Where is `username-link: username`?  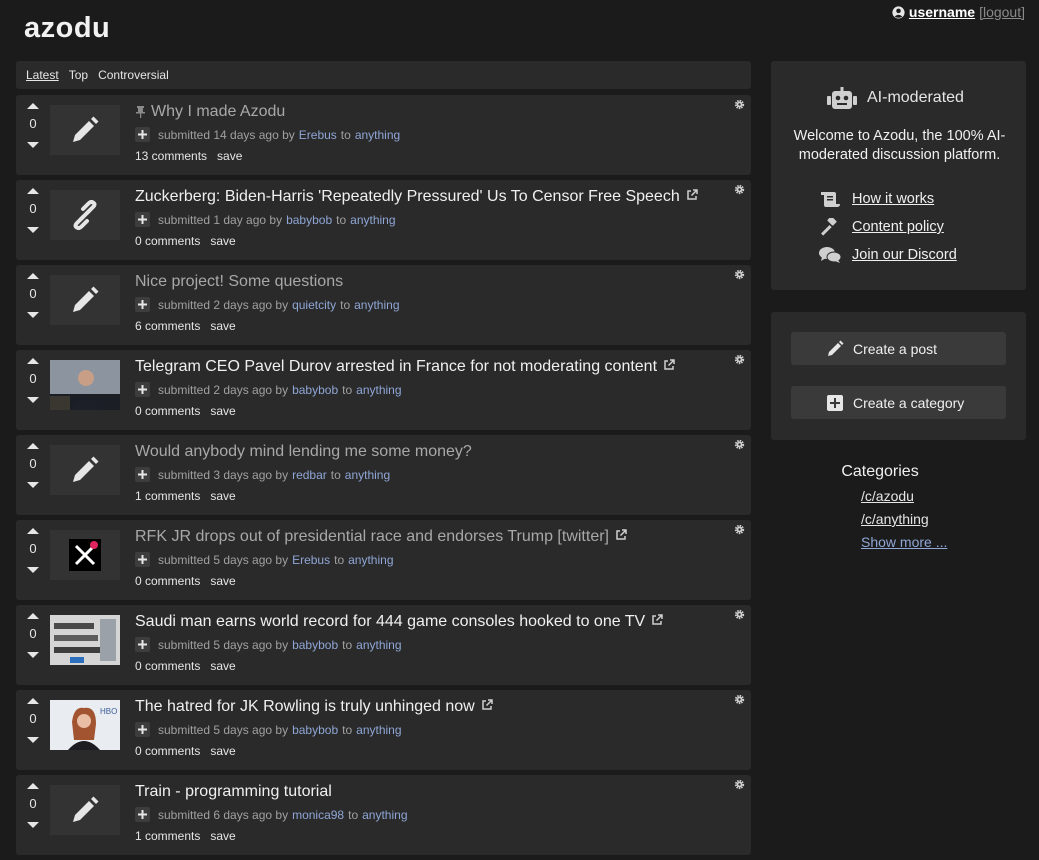 username-link: username is located at coordinates (942, 12).